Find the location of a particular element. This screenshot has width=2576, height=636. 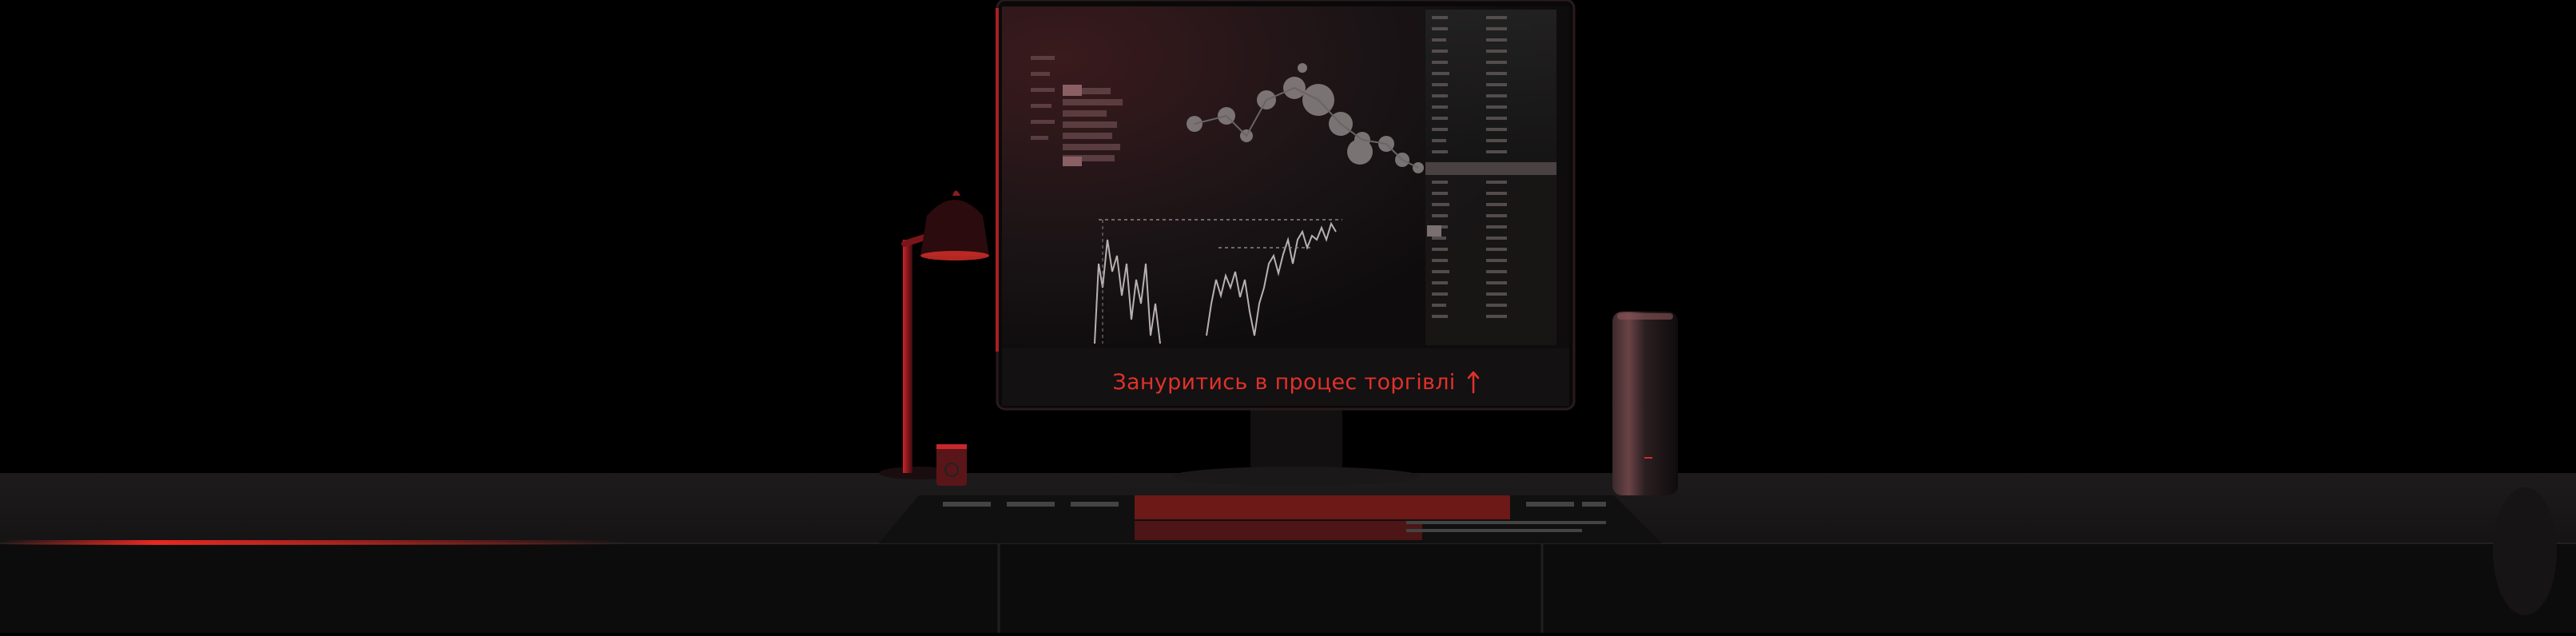

speaker is located at coordinates (1645, 403).